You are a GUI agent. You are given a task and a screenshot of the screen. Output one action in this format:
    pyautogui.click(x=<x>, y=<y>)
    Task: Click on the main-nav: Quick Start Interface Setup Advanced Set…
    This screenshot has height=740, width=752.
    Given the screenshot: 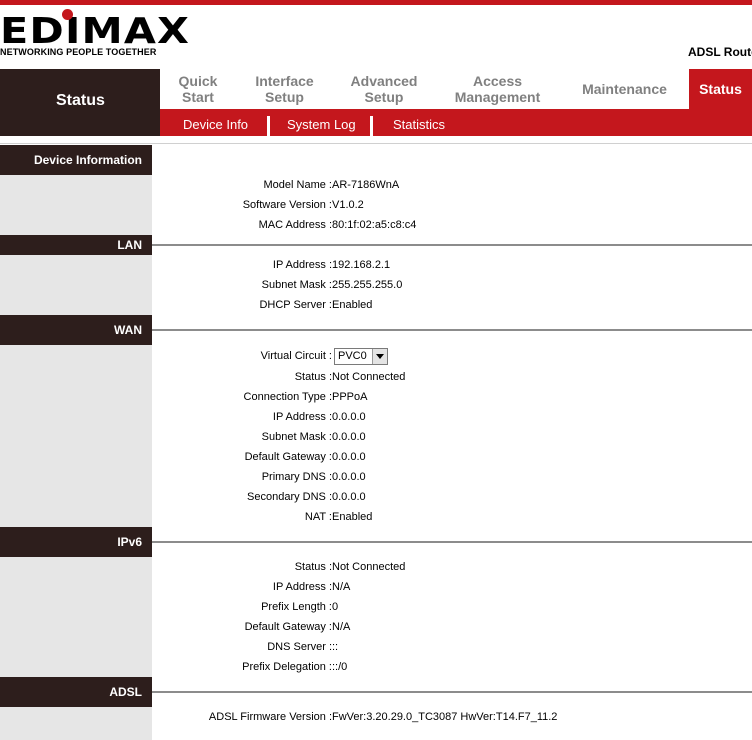 What is the action you would take?
    pyautogui.click(x=456, y=89)
    